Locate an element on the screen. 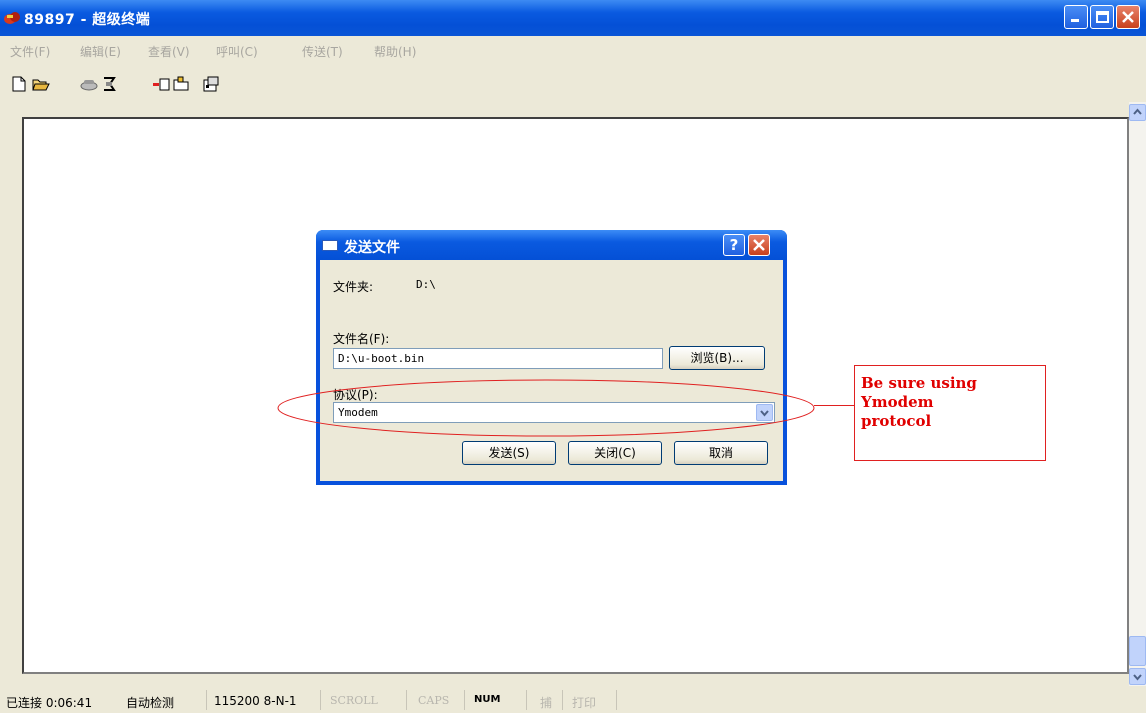 The width and height of the screenshot is (1146, 713). scroll-down-button is located at coordinates (1137, 676).